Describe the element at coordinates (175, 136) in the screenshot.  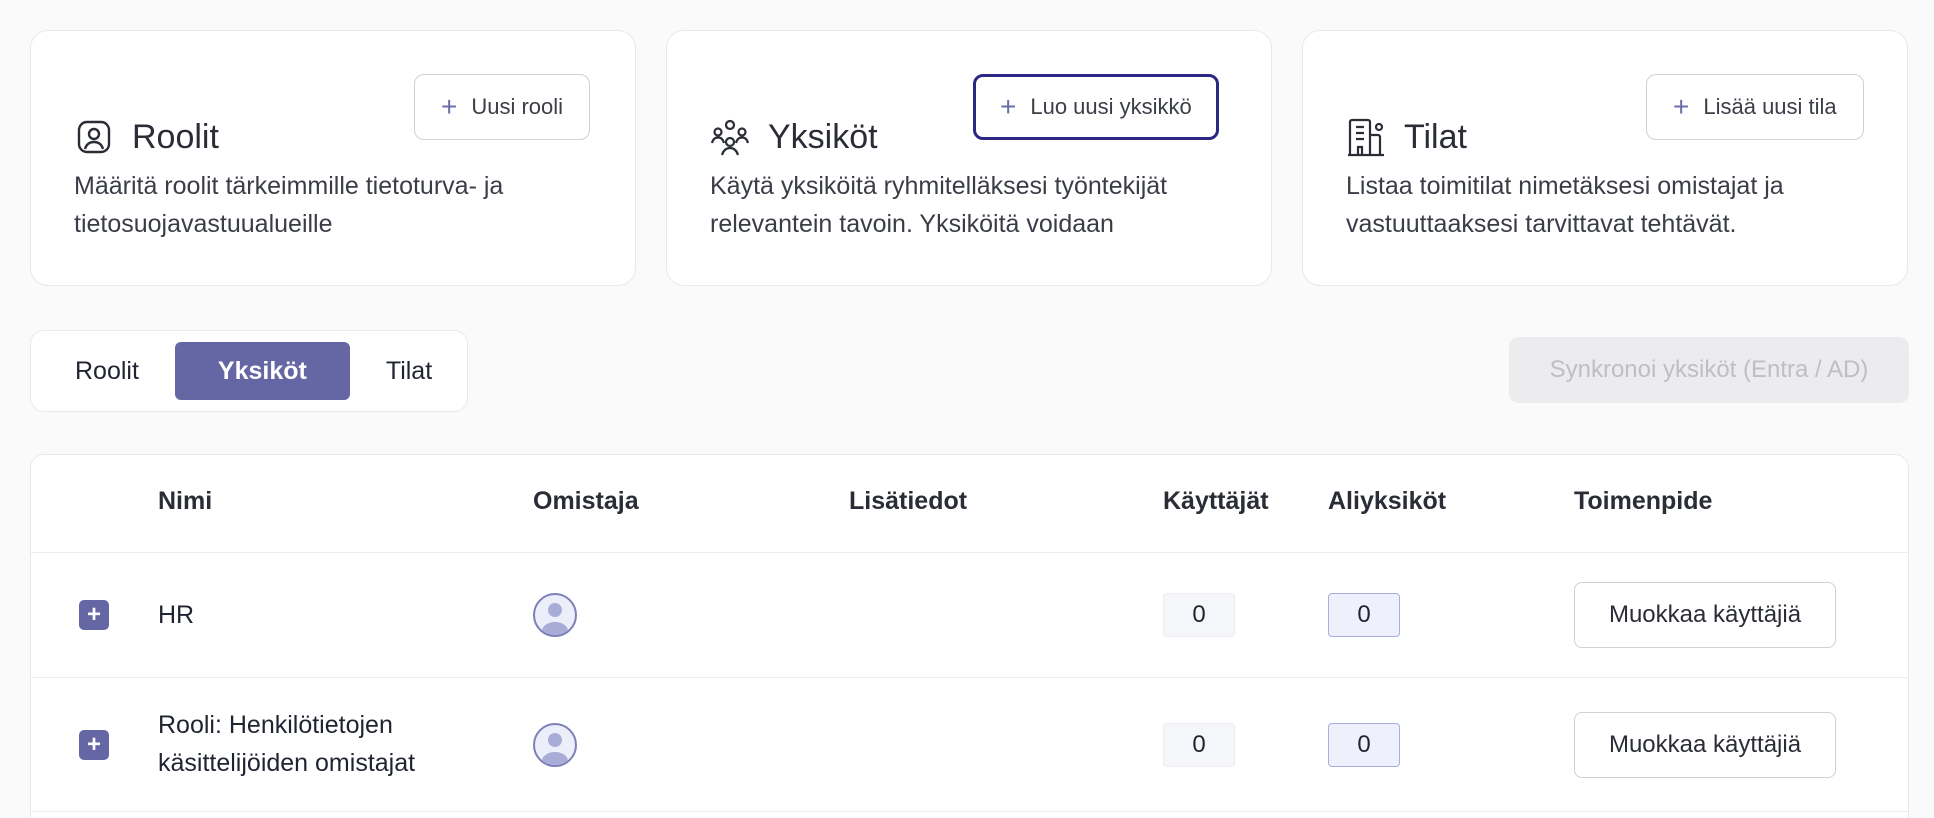
I see `roles-card-heading: Roolit` at that location.